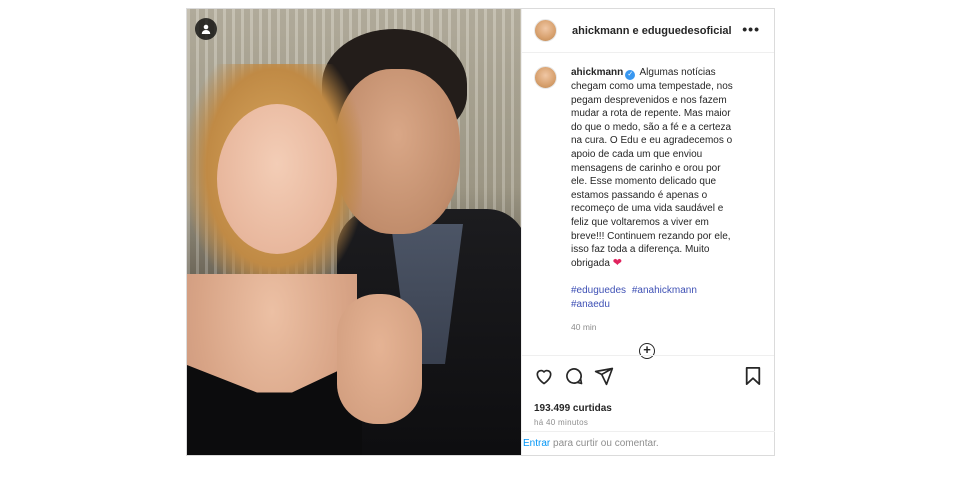  What do you see at coordinates (573, 408) in the screenshot?
I see `likes-count: 193.499 curtidas` at bounding box center [573, 408].